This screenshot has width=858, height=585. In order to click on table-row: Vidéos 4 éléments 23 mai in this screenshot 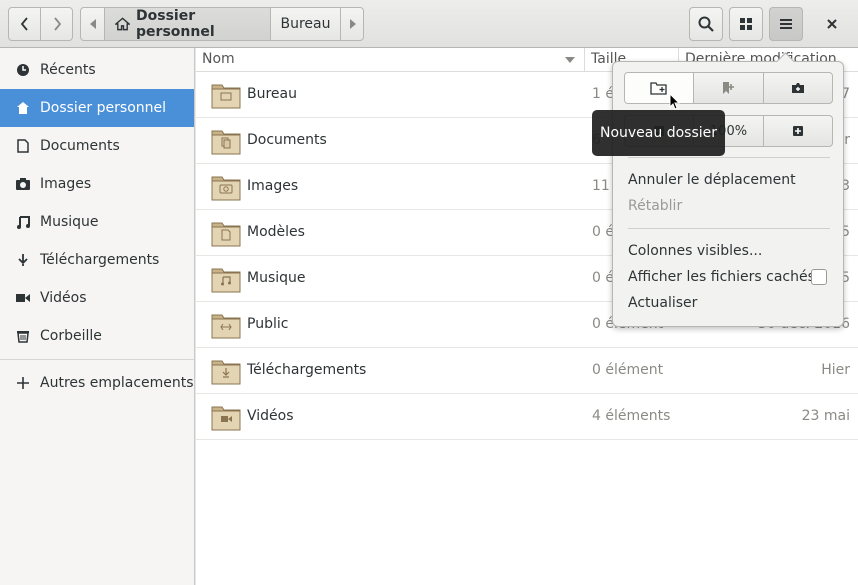, I will do `click(527, 417)`.